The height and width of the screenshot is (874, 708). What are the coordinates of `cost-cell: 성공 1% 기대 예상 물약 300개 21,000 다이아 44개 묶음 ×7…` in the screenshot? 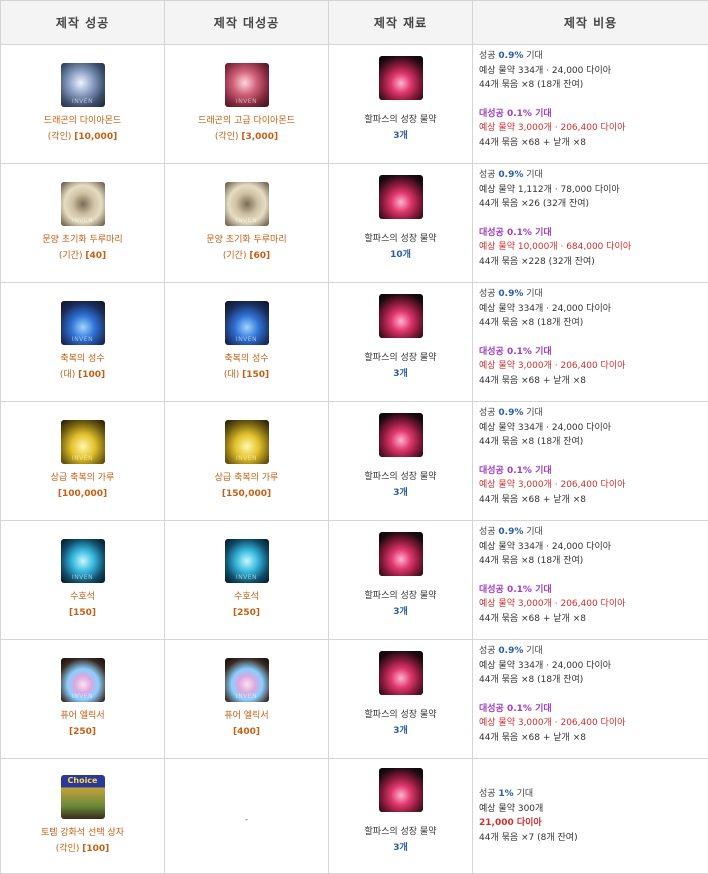 It's located at (590, 816).